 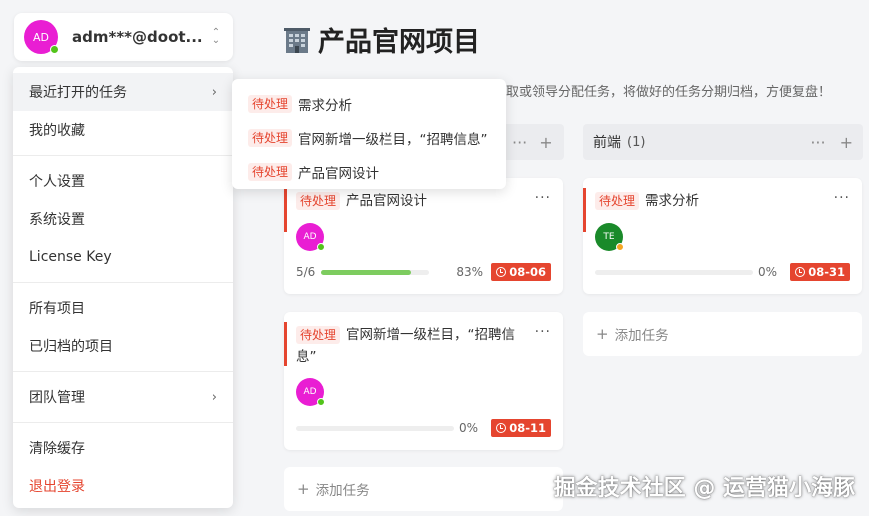 I want to click on menu-item-all-projects: 所有项目, so click(x=123, y=308).